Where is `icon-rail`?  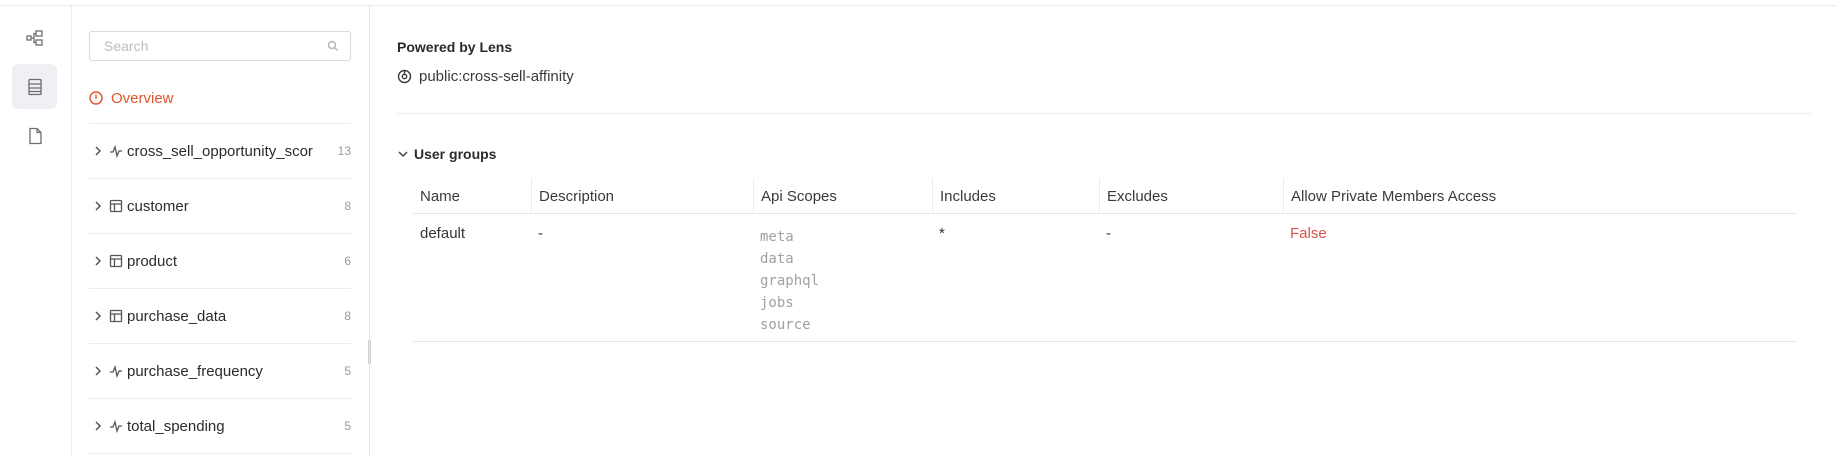 icon-rail is located at coordinates (36, 231).